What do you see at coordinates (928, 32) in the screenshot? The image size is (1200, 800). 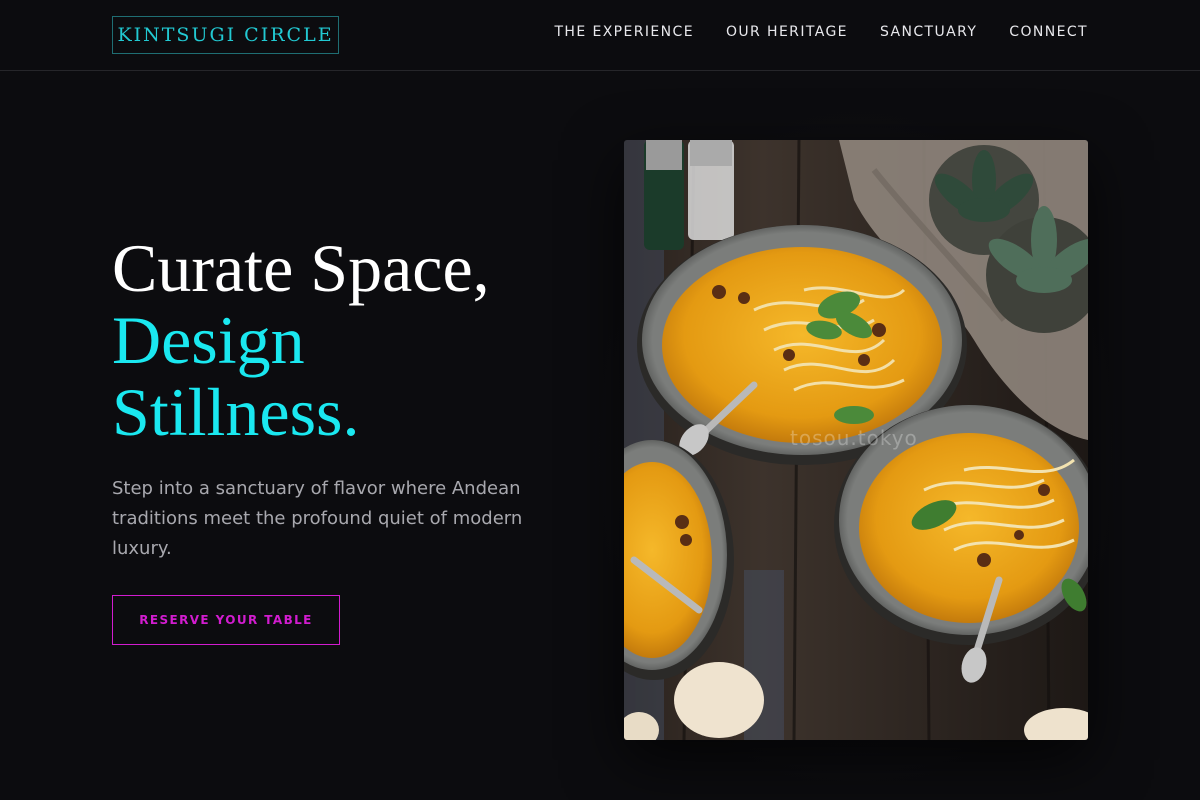 I see `nav-link-sanctuary: SANCTUARY` at bounding box center [928, 32].